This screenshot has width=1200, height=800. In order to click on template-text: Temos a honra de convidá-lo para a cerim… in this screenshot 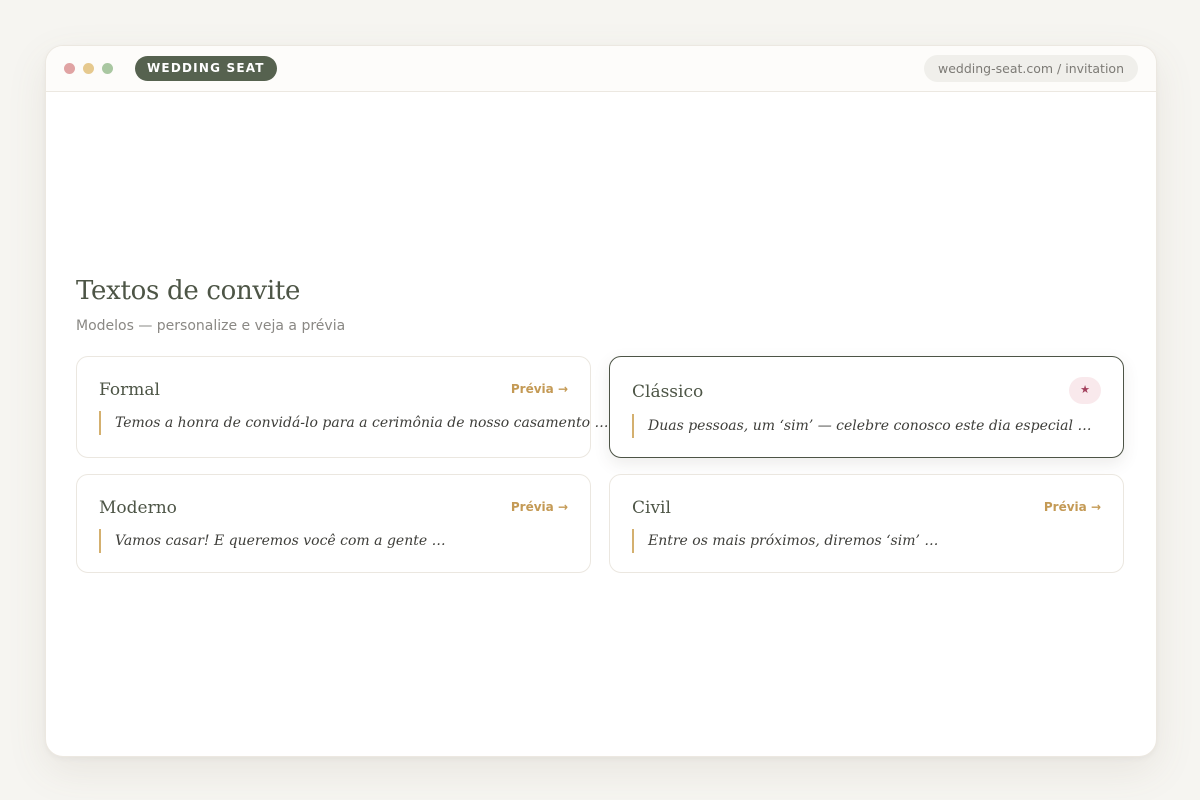, I will do `click(353, 423)`.